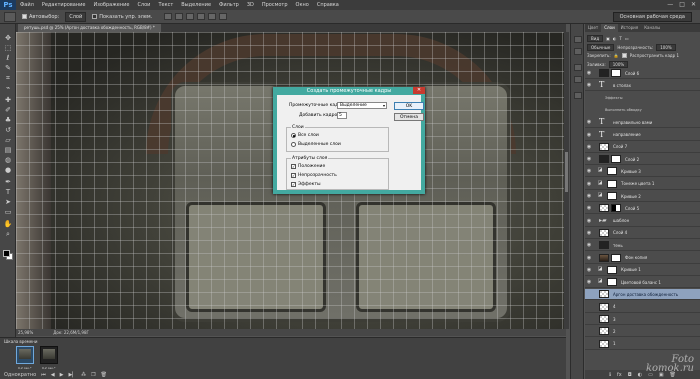 This screenshot has width=700, height=379. I want to click on delete-frame-icon: 🗑, so click(104, 375).